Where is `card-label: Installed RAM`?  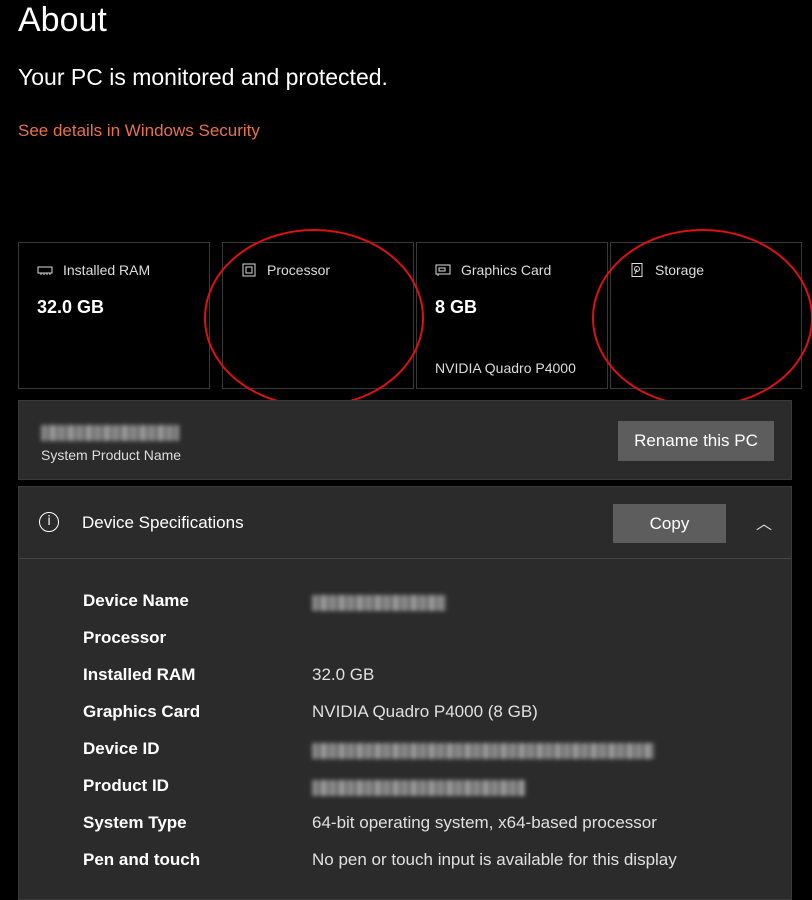 card-label: Installed RAM is located at coordinates (107, 270).